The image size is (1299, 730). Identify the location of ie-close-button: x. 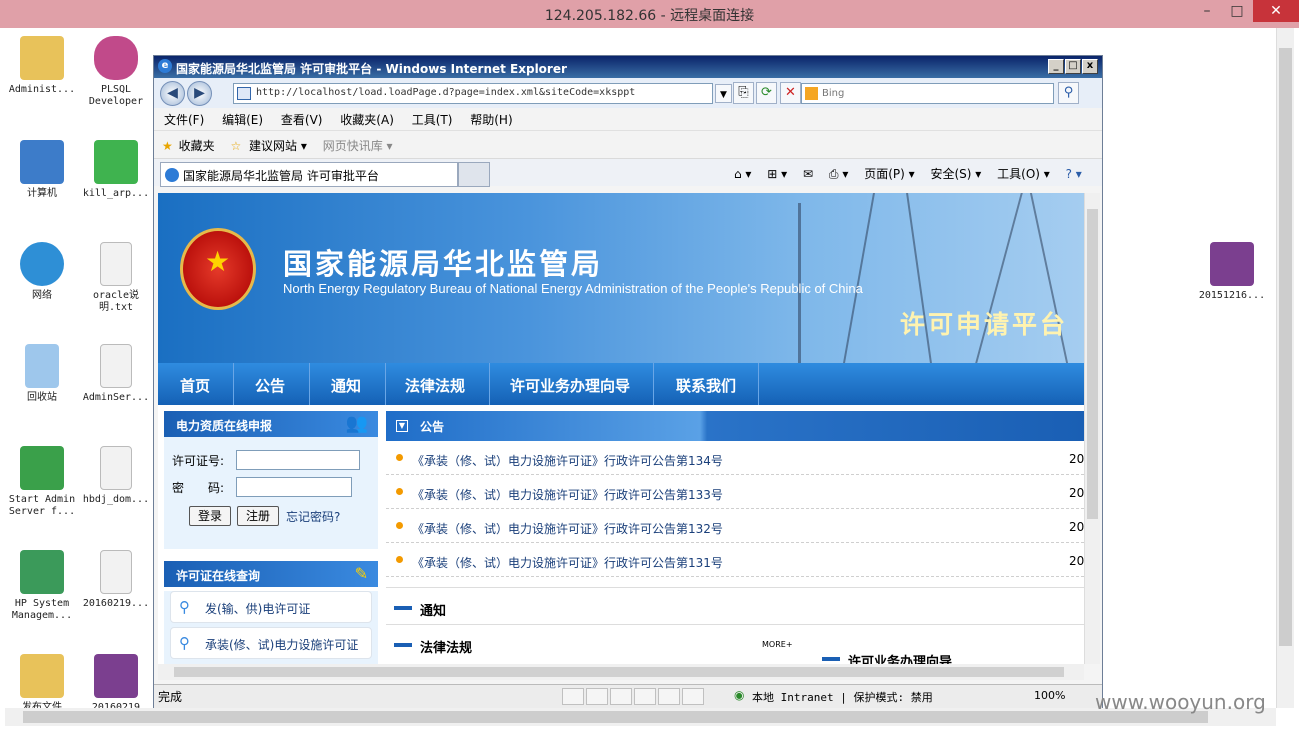
(1090, 66).